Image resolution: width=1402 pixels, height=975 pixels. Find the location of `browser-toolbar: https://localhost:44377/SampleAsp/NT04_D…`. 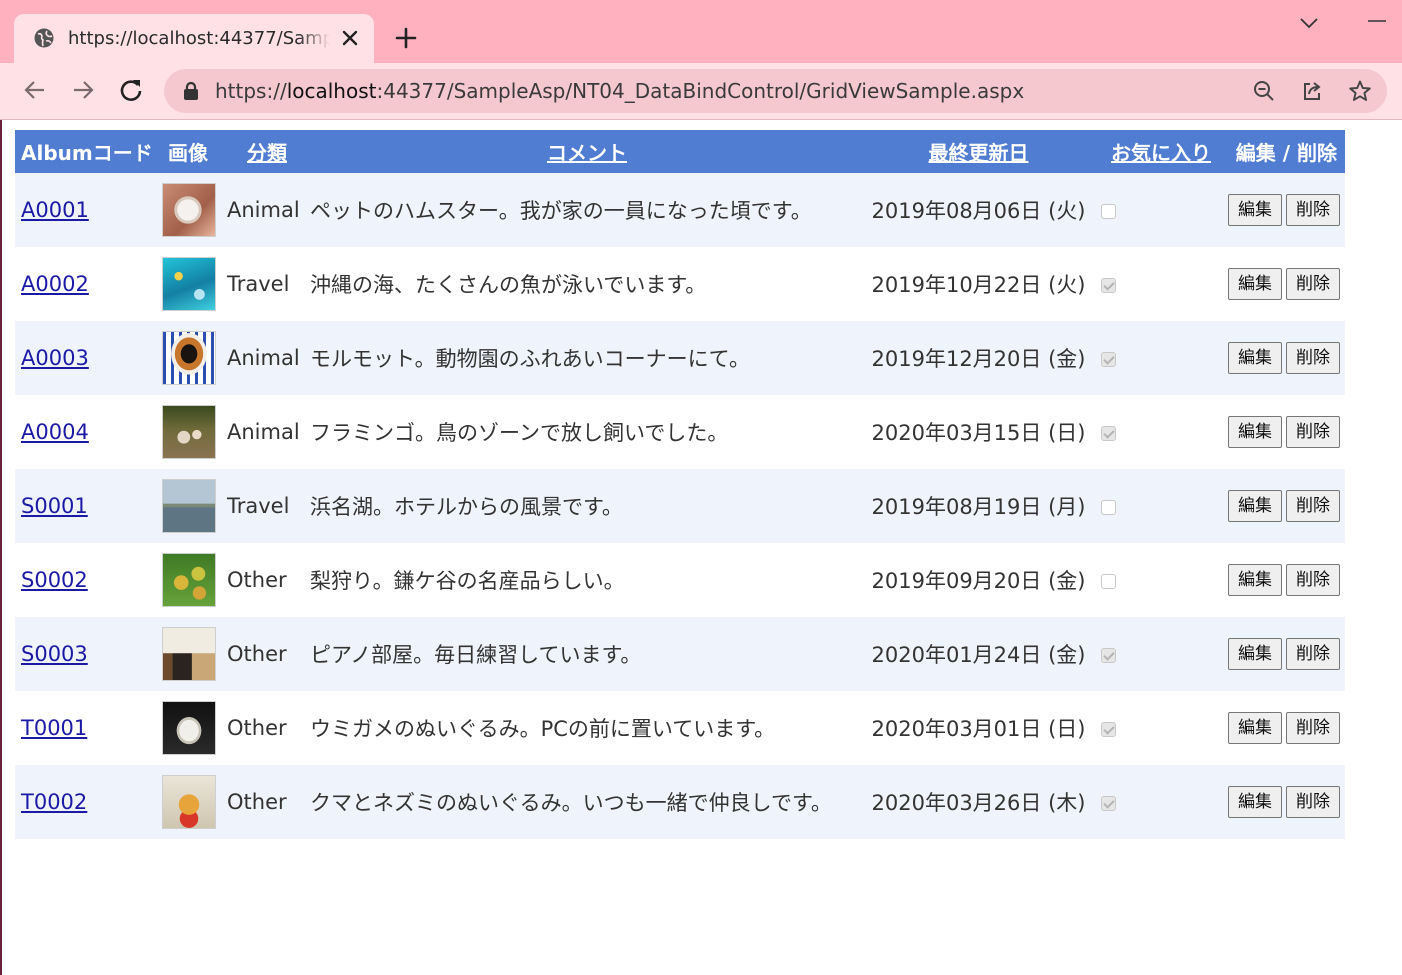

browser-toolbar: https://localhost:44377/SampleAsp/NT04_D… is located at coordinates (701, 91).